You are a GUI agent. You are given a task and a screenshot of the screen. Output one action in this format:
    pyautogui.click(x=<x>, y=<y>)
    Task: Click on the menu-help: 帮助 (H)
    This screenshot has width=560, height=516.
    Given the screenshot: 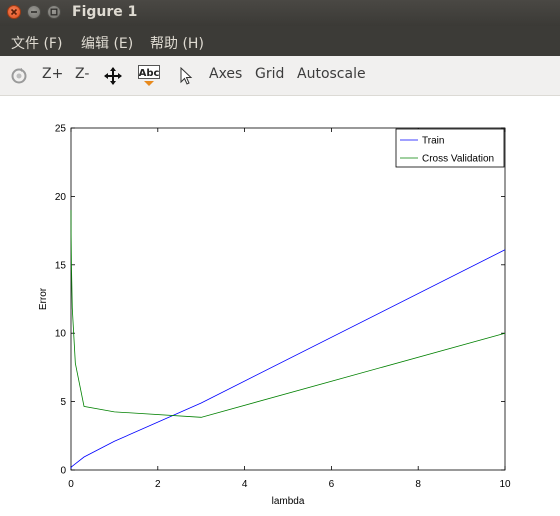 What is the action you would take?
    pyautogui.click(x=177, y=43)
    